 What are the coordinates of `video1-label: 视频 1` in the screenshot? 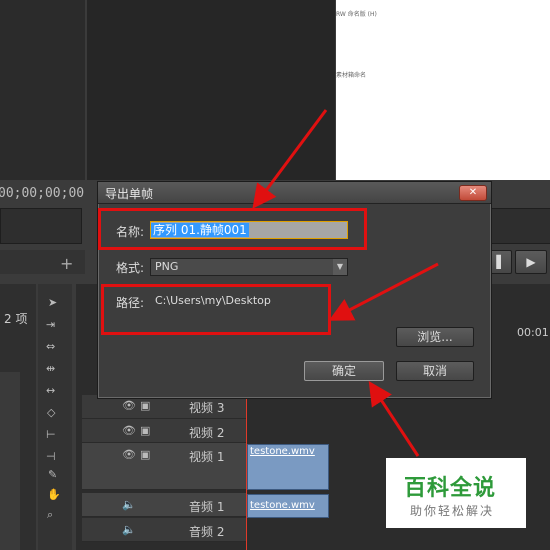 It's located at (207, 457).